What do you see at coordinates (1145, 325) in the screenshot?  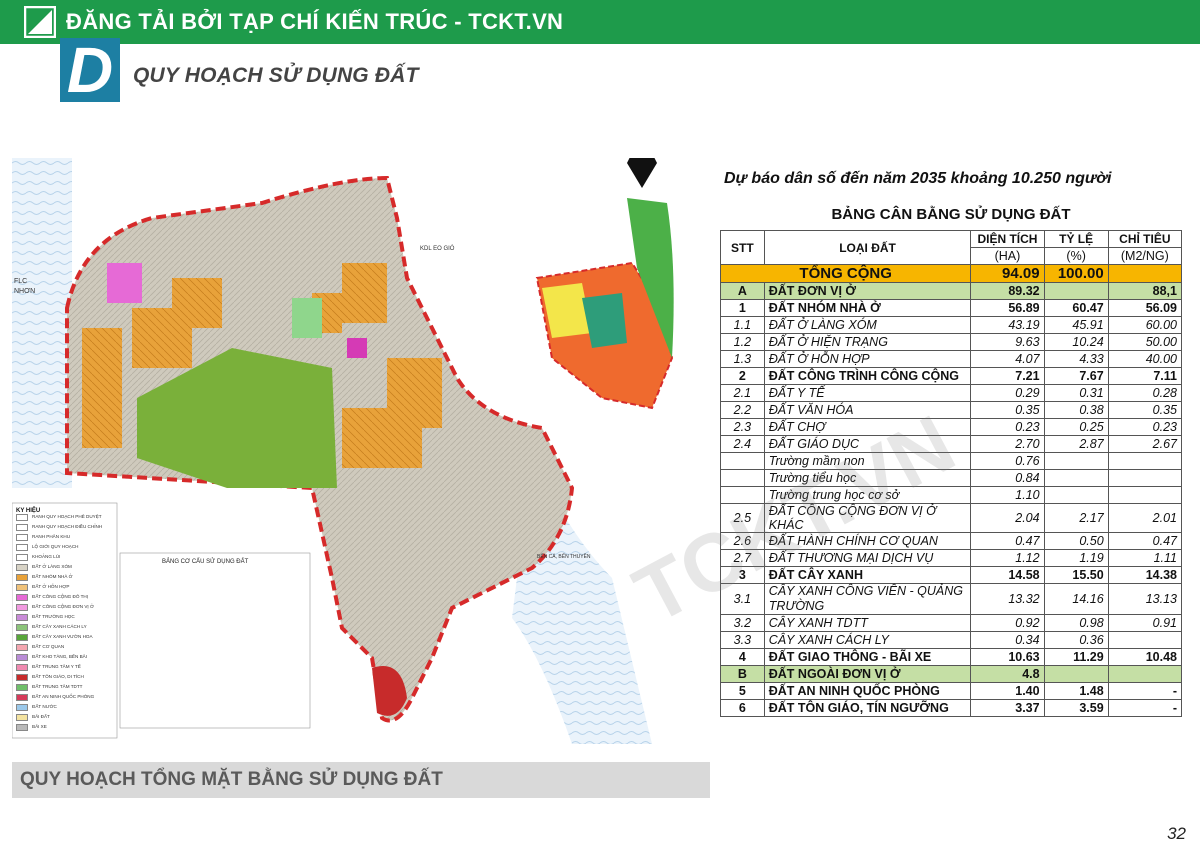 I see `cell-chi-tieu: 60.00` at bounding box center [1145, 325].